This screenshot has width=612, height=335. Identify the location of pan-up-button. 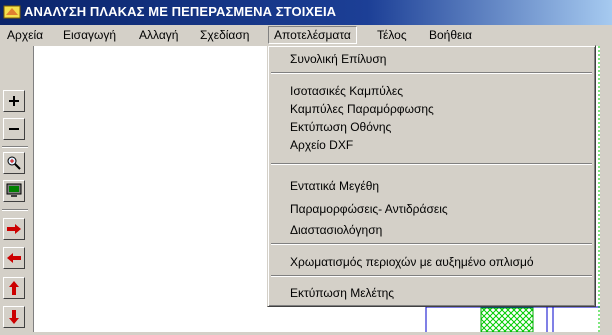
(14, 288).